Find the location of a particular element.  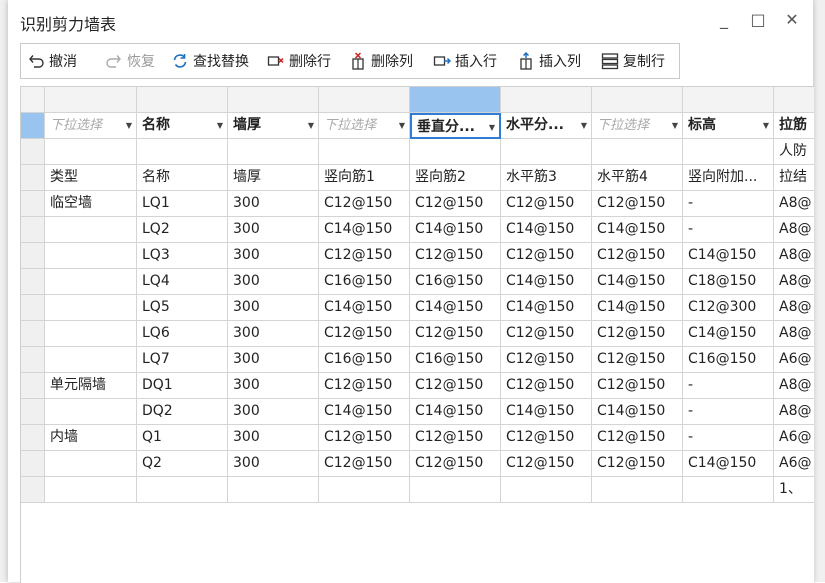

table-cell: LQ3 is located at coordinates (182, 256).